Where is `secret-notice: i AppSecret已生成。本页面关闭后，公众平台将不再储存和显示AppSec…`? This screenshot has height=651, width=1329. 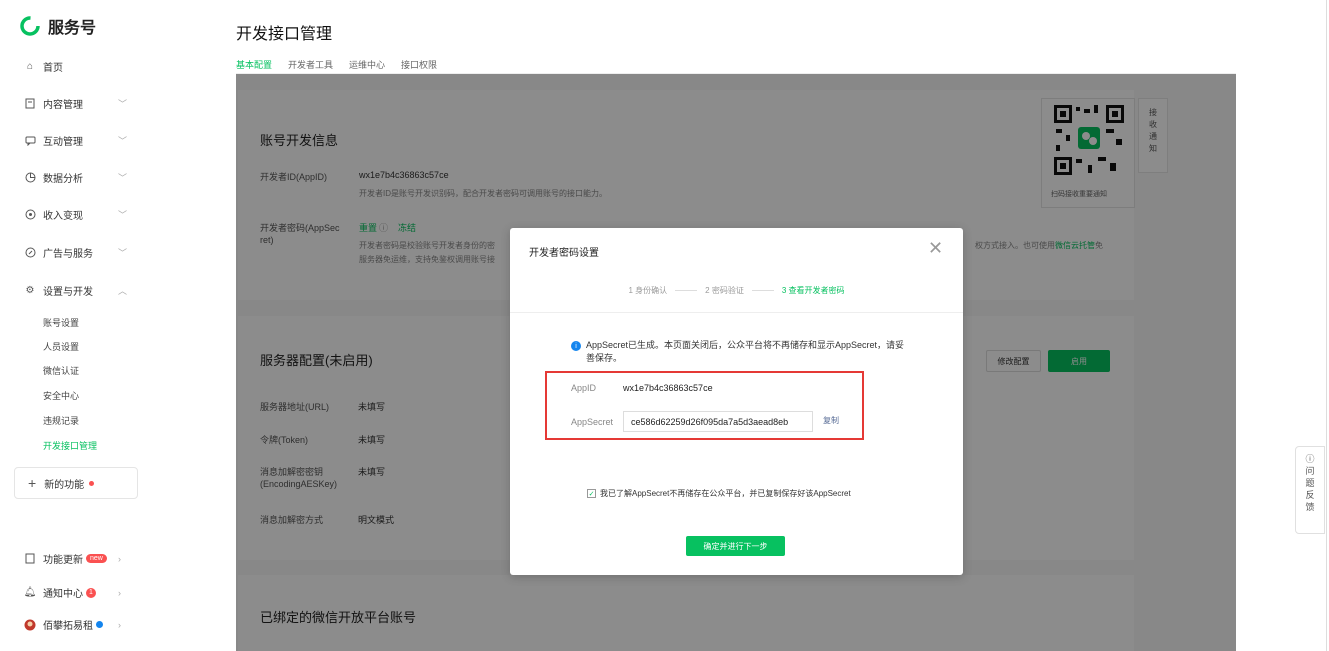 secret-notice: i AppSecret已生成。本页面关闭后，公众平台将不再储存和显示AppSec… is located at coordinates (738, 352).